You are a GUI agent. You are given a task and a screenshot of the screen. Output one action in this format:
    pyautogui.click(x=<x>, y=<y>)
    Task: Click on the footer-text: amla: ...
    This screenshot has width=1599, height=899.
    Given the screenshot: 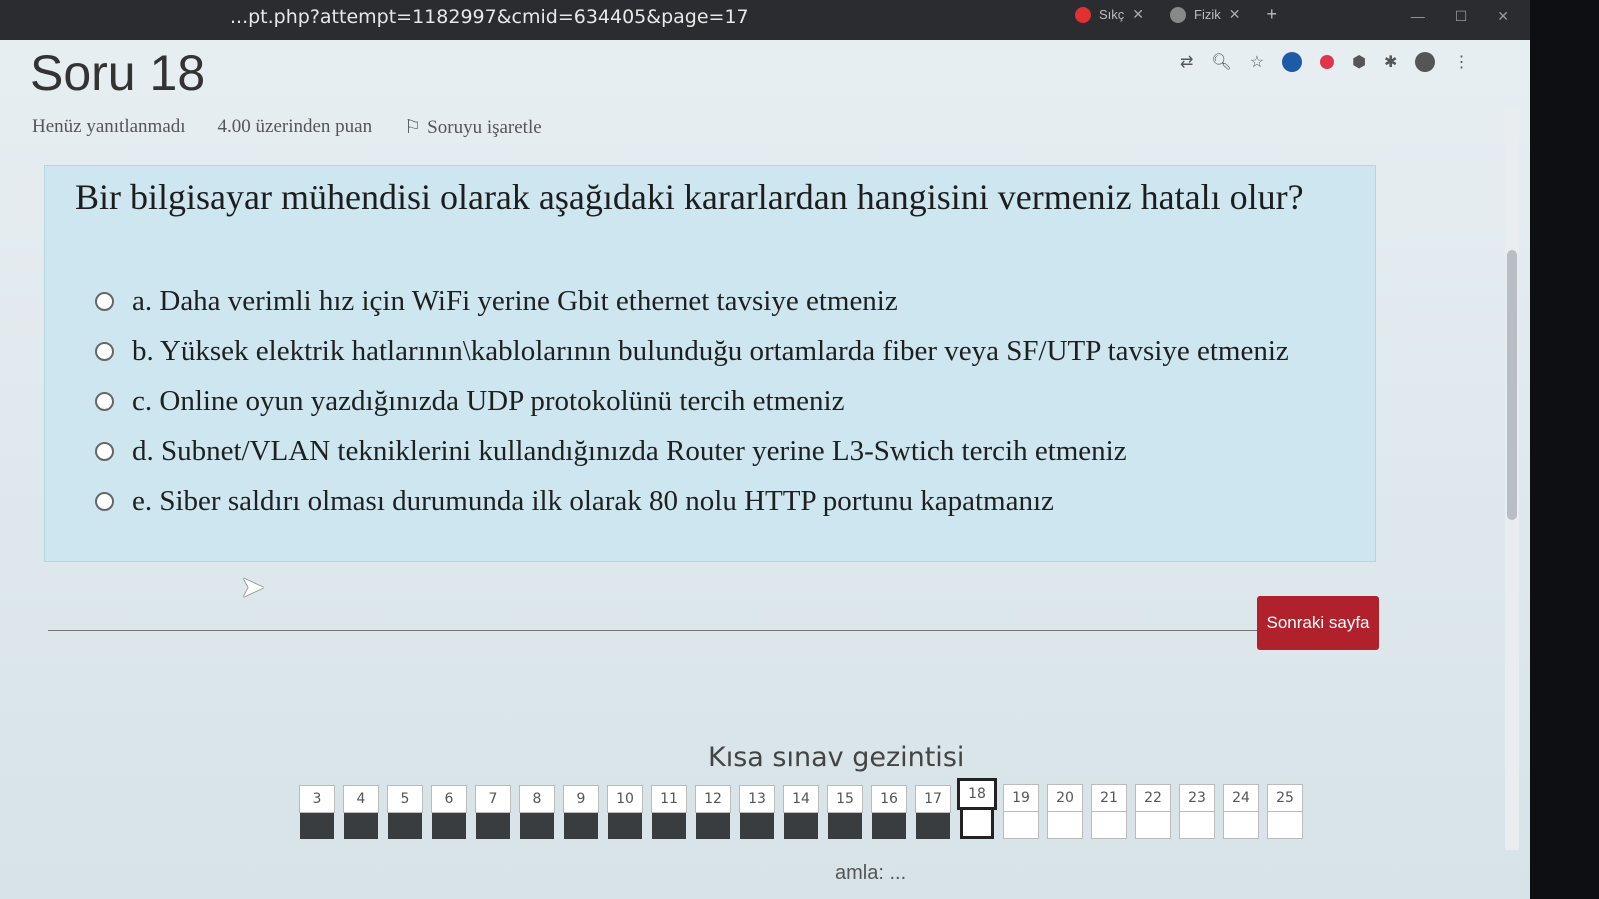 What is the action you would take?
    pyautogui.click(x=871, y=873)
    